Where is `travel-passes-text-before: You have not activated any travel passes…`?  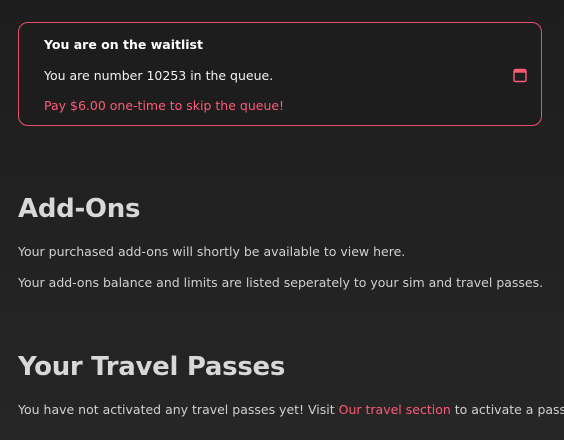
travel-passes-text-before: You have not activated any travel passes… is located at coordinates (178, 409).